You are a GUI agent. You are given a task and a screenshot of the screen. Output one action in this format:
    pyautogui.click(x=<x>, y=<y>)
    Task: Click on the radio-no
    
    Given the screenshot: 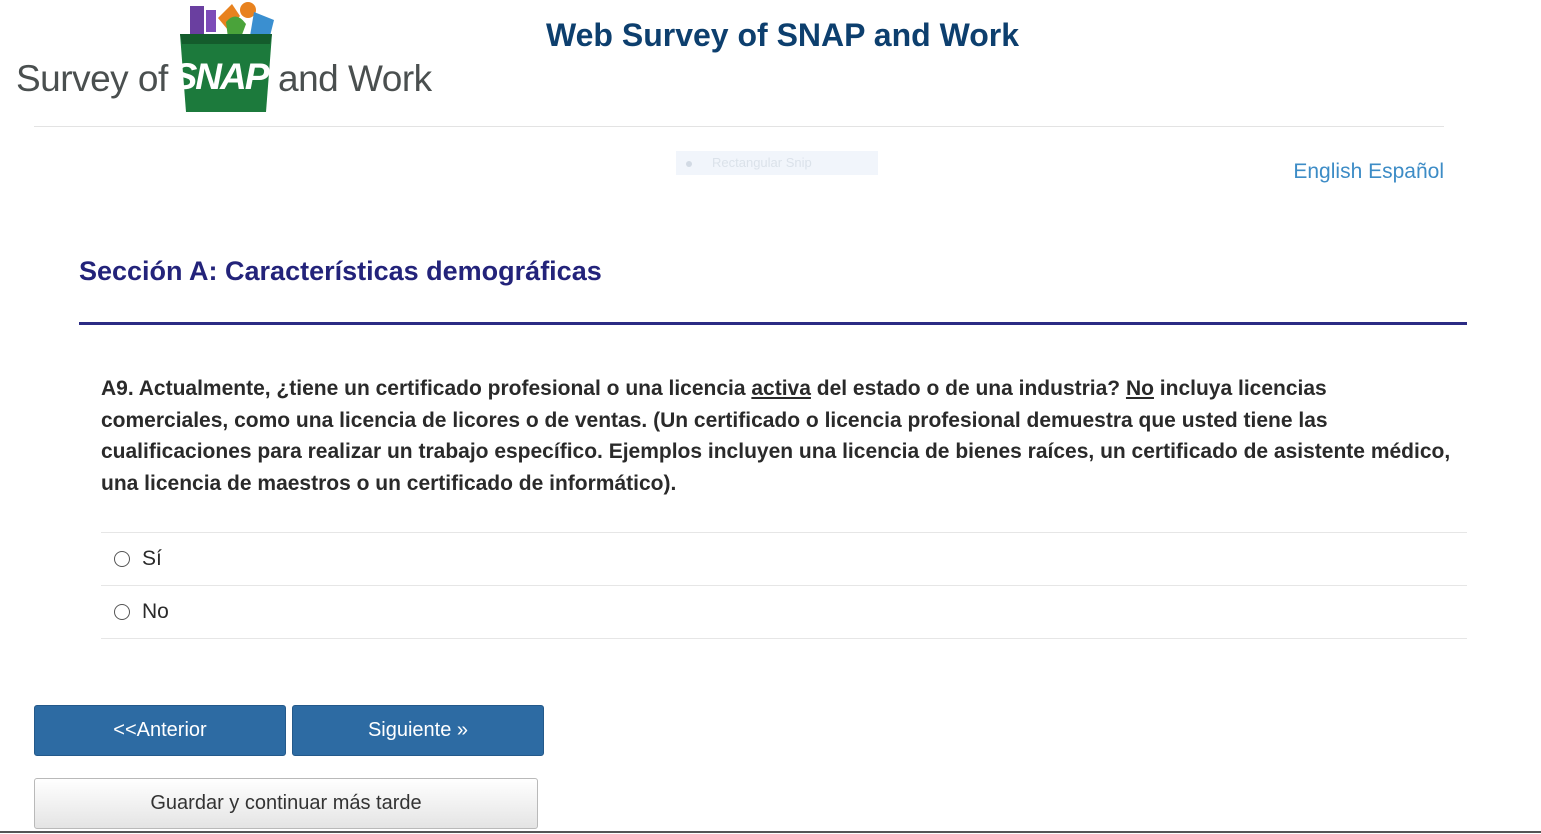 What is the action you would take?
    pyautogui.click(x=122, y=612)
    